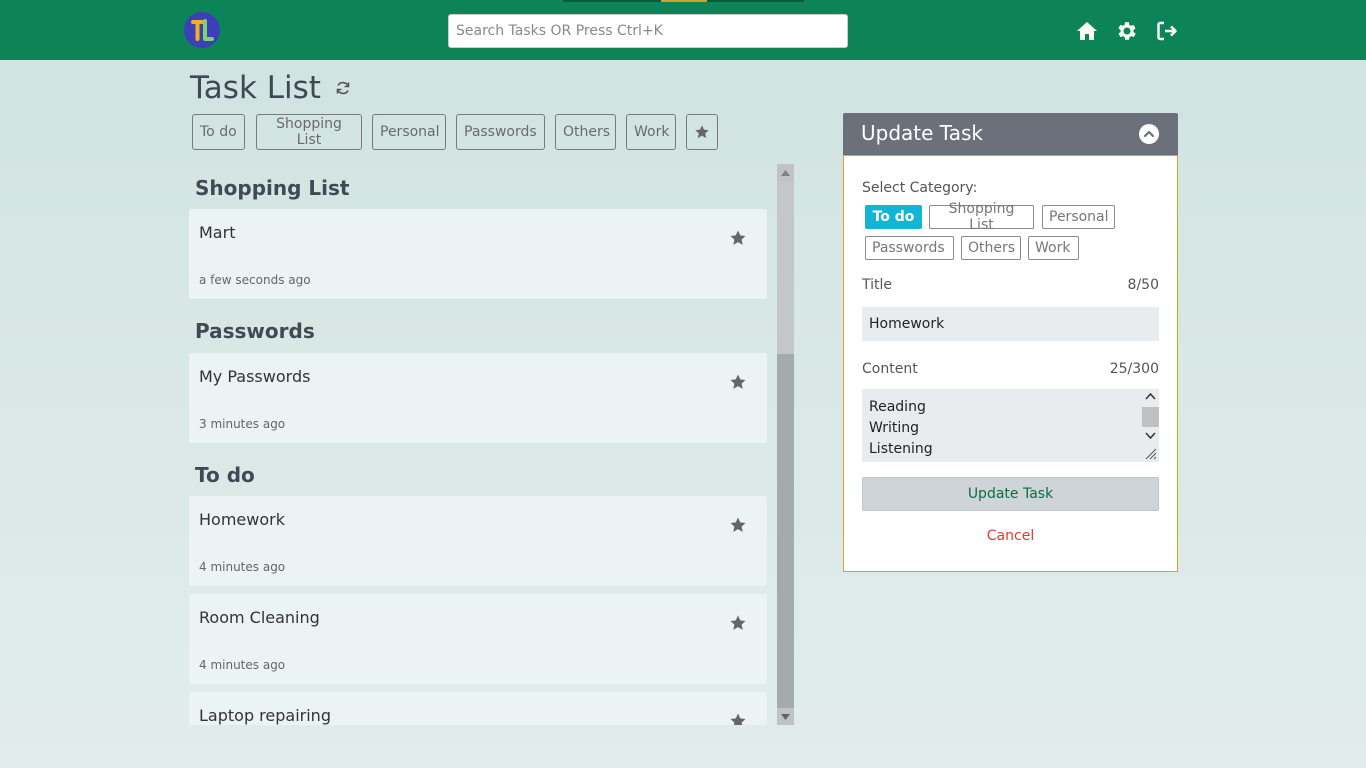  What do you see at coordinates (1010, 494) in the screenshot?
I see `update-task-button: Update Task` at bounding box center [1010, 494].